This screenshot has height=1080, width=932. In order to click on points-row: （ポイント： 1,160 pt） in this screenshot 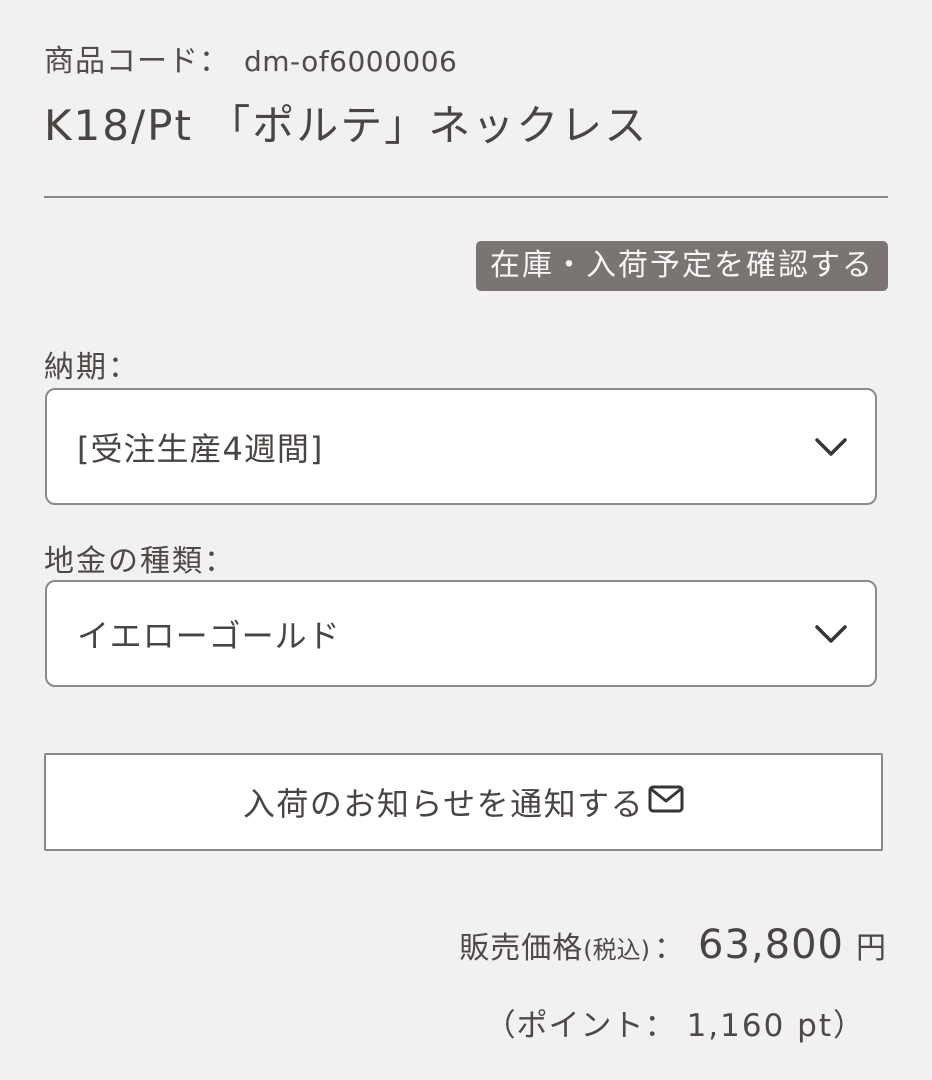, I will do `click(675, 1022)`.